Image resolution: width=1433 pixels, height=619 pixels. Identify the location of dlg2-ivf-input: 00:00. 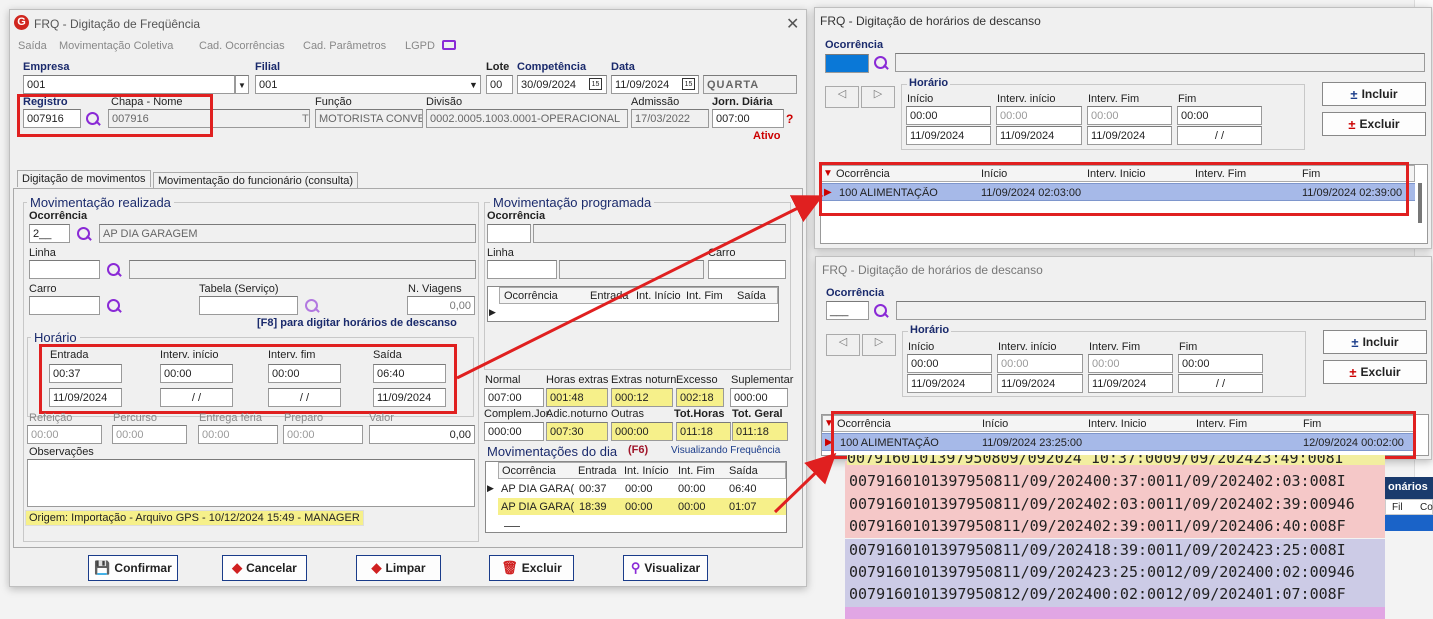
(1130, 363).